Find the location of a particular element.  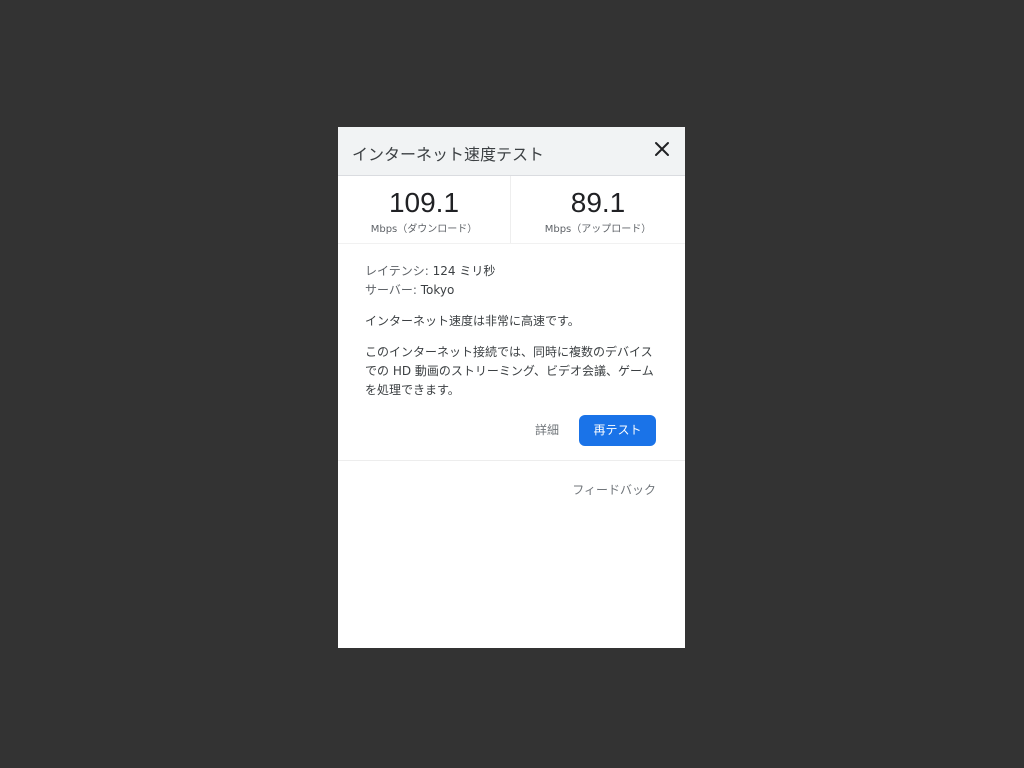

details-link: 詳細 is located at coordinates (547, 430).